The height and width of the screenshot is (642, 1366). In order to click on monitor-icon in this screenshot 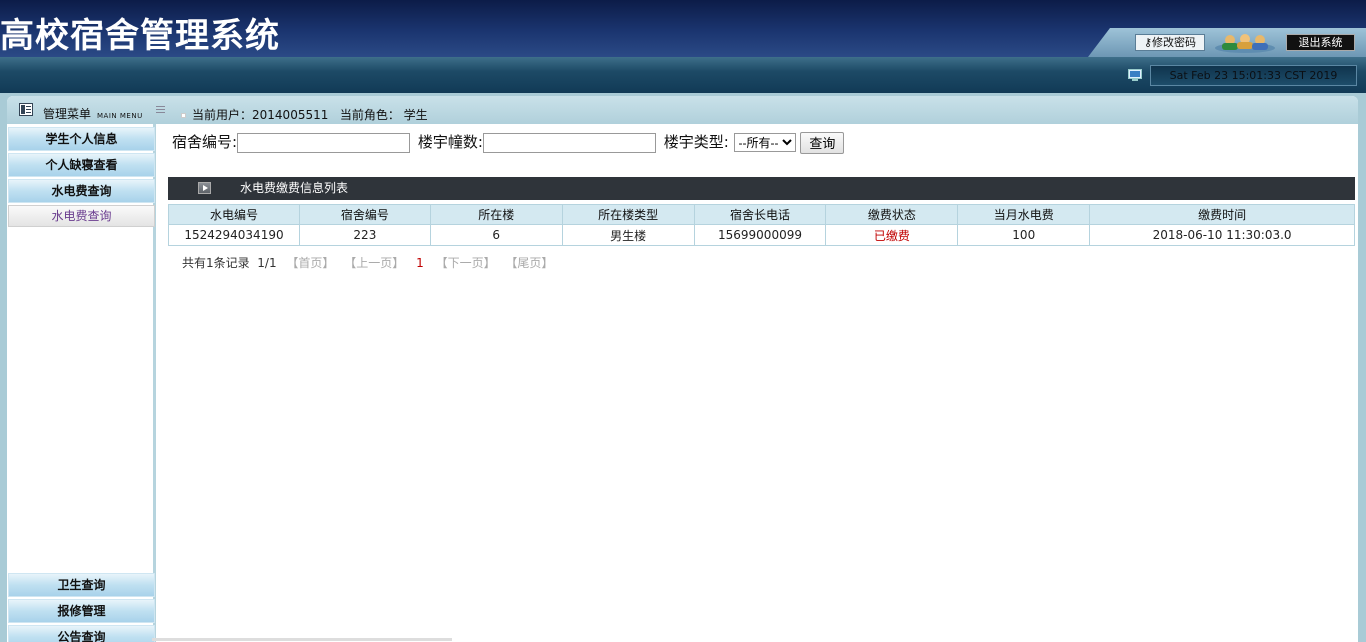, I will do `click(1135, 75)`.